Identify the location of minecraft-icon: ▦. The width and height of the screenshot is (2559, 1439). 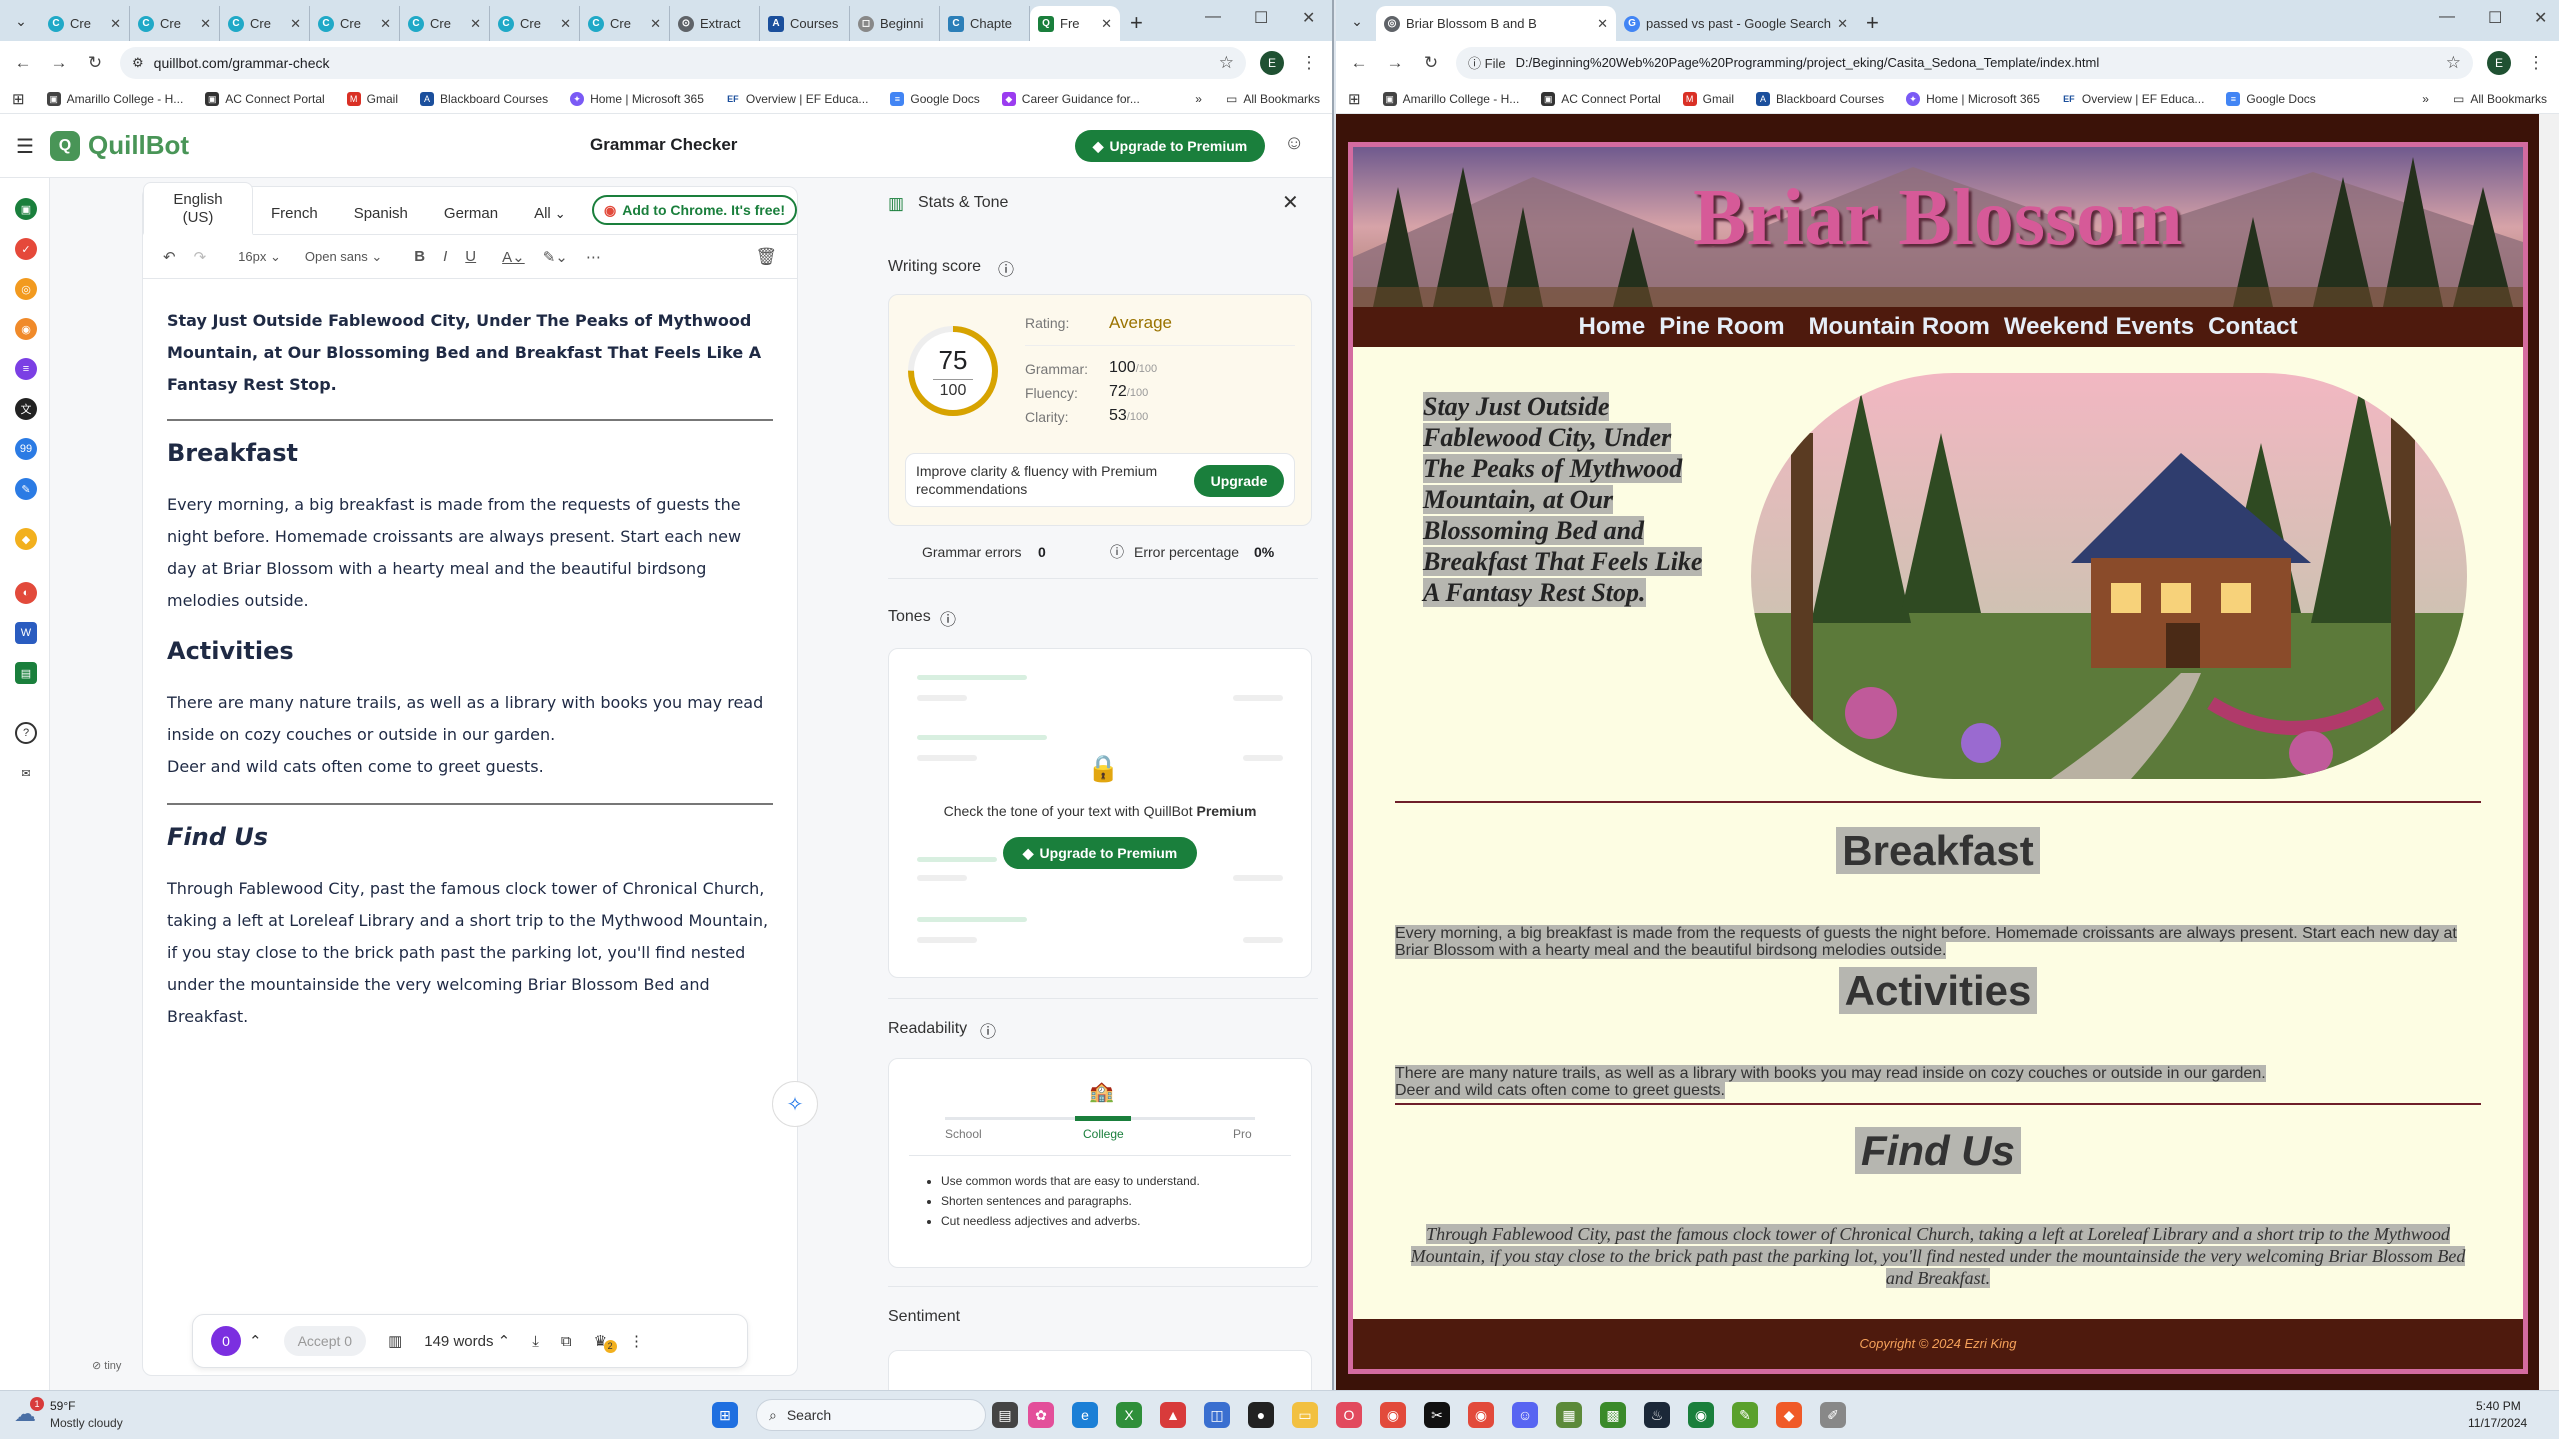
(1569, 1415).